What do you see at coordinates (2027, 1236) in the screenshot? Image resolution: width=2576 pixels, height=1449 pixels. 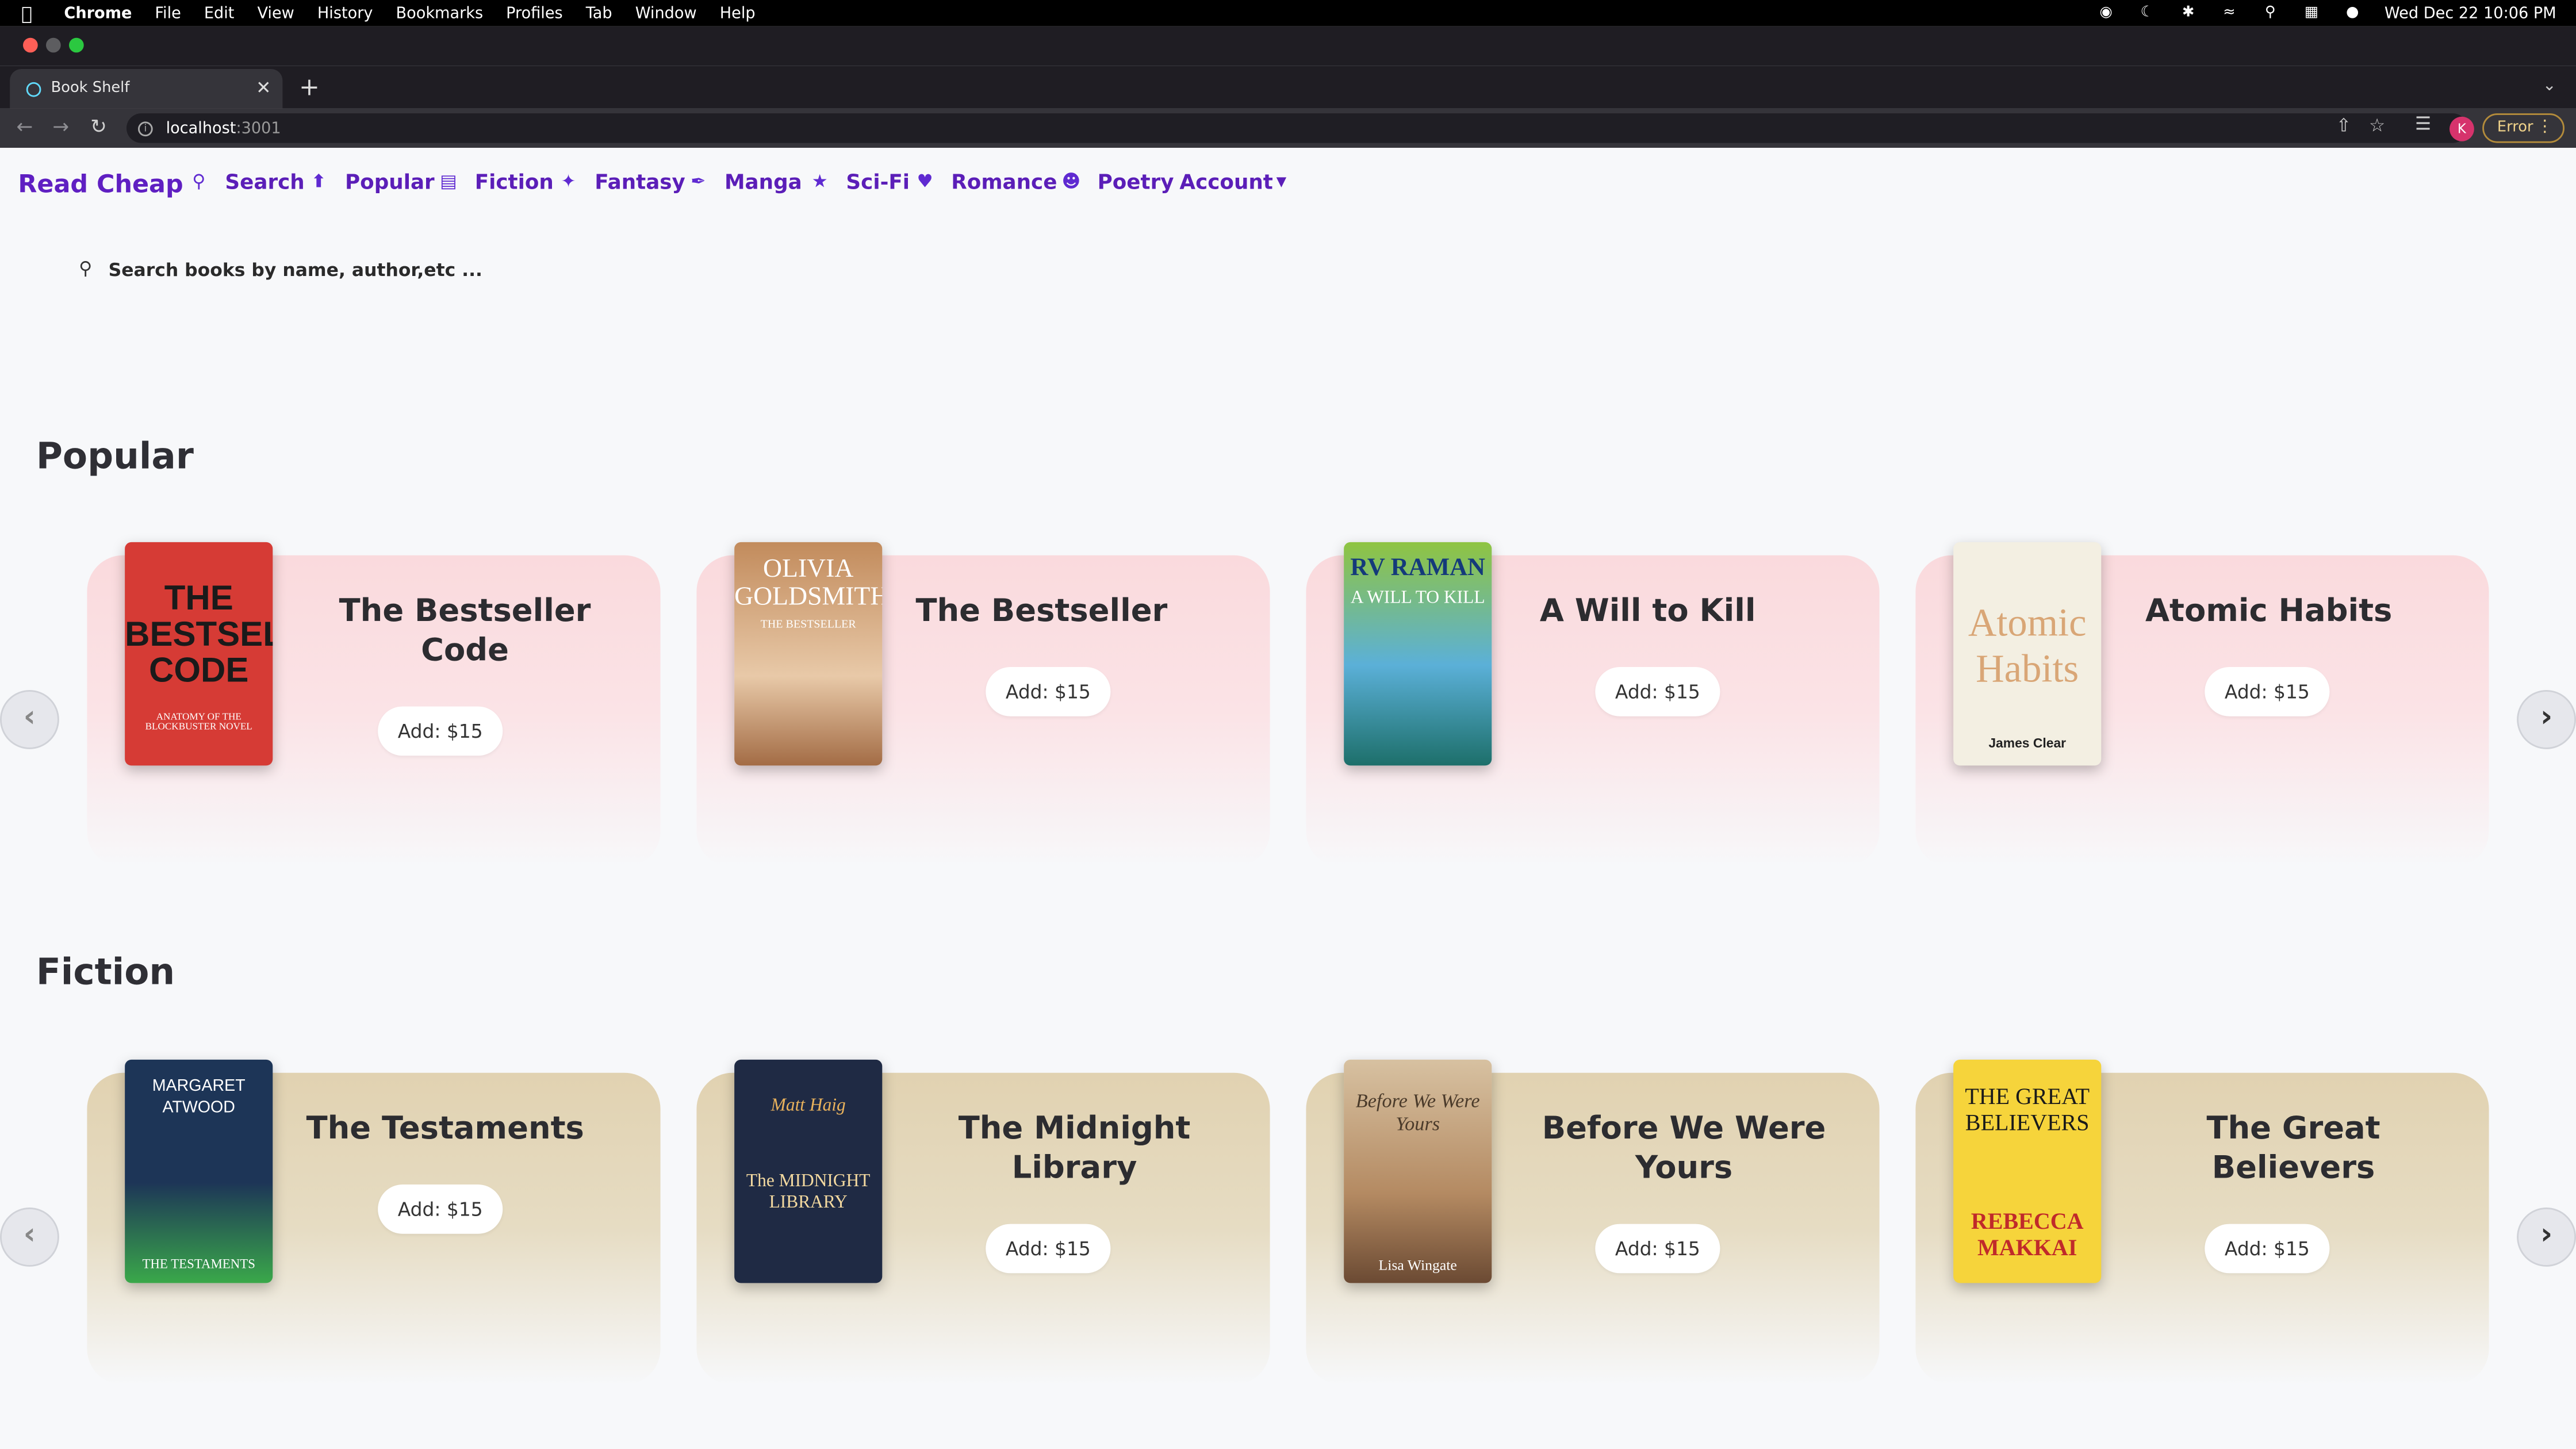 I see `cover-subtitle: REBECCA MAKKAI` at bounding box center [2027, 1236].